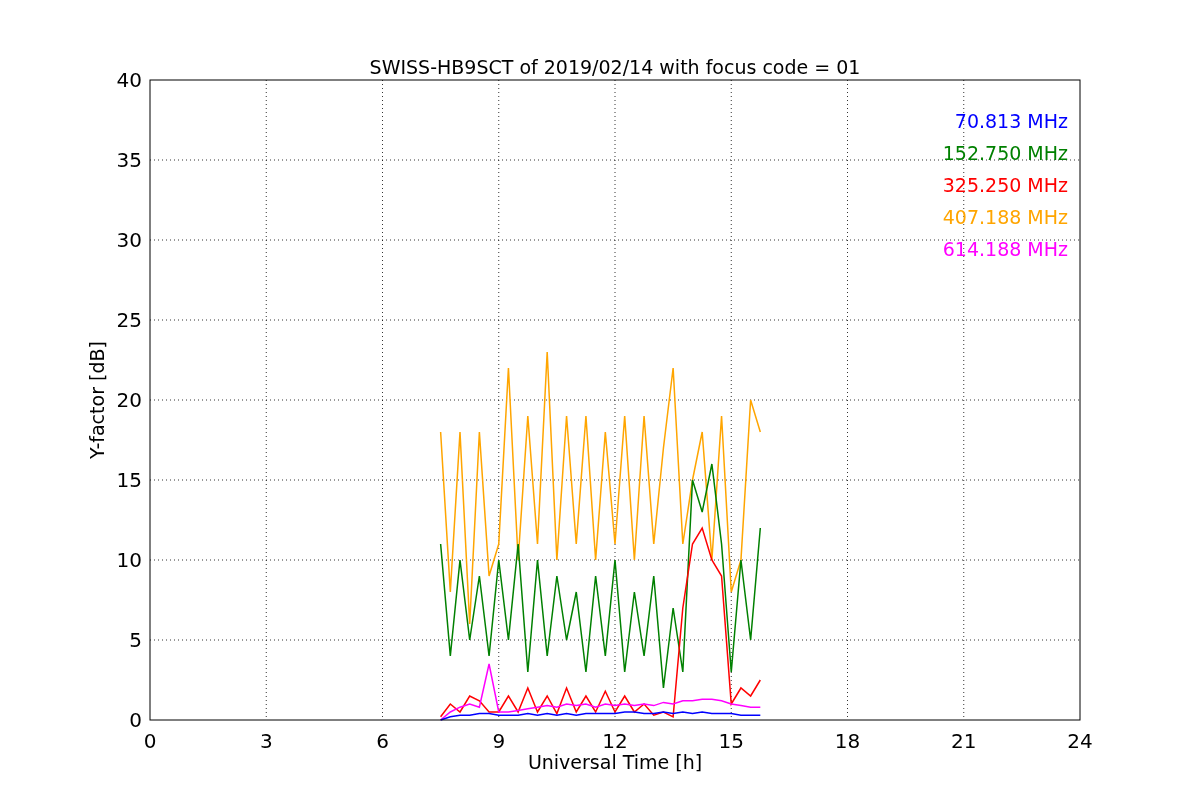 Image resolution: width=1200 pixels, height=800 pixels. I want to click on x-tick-label: 0, so click(150, 741).